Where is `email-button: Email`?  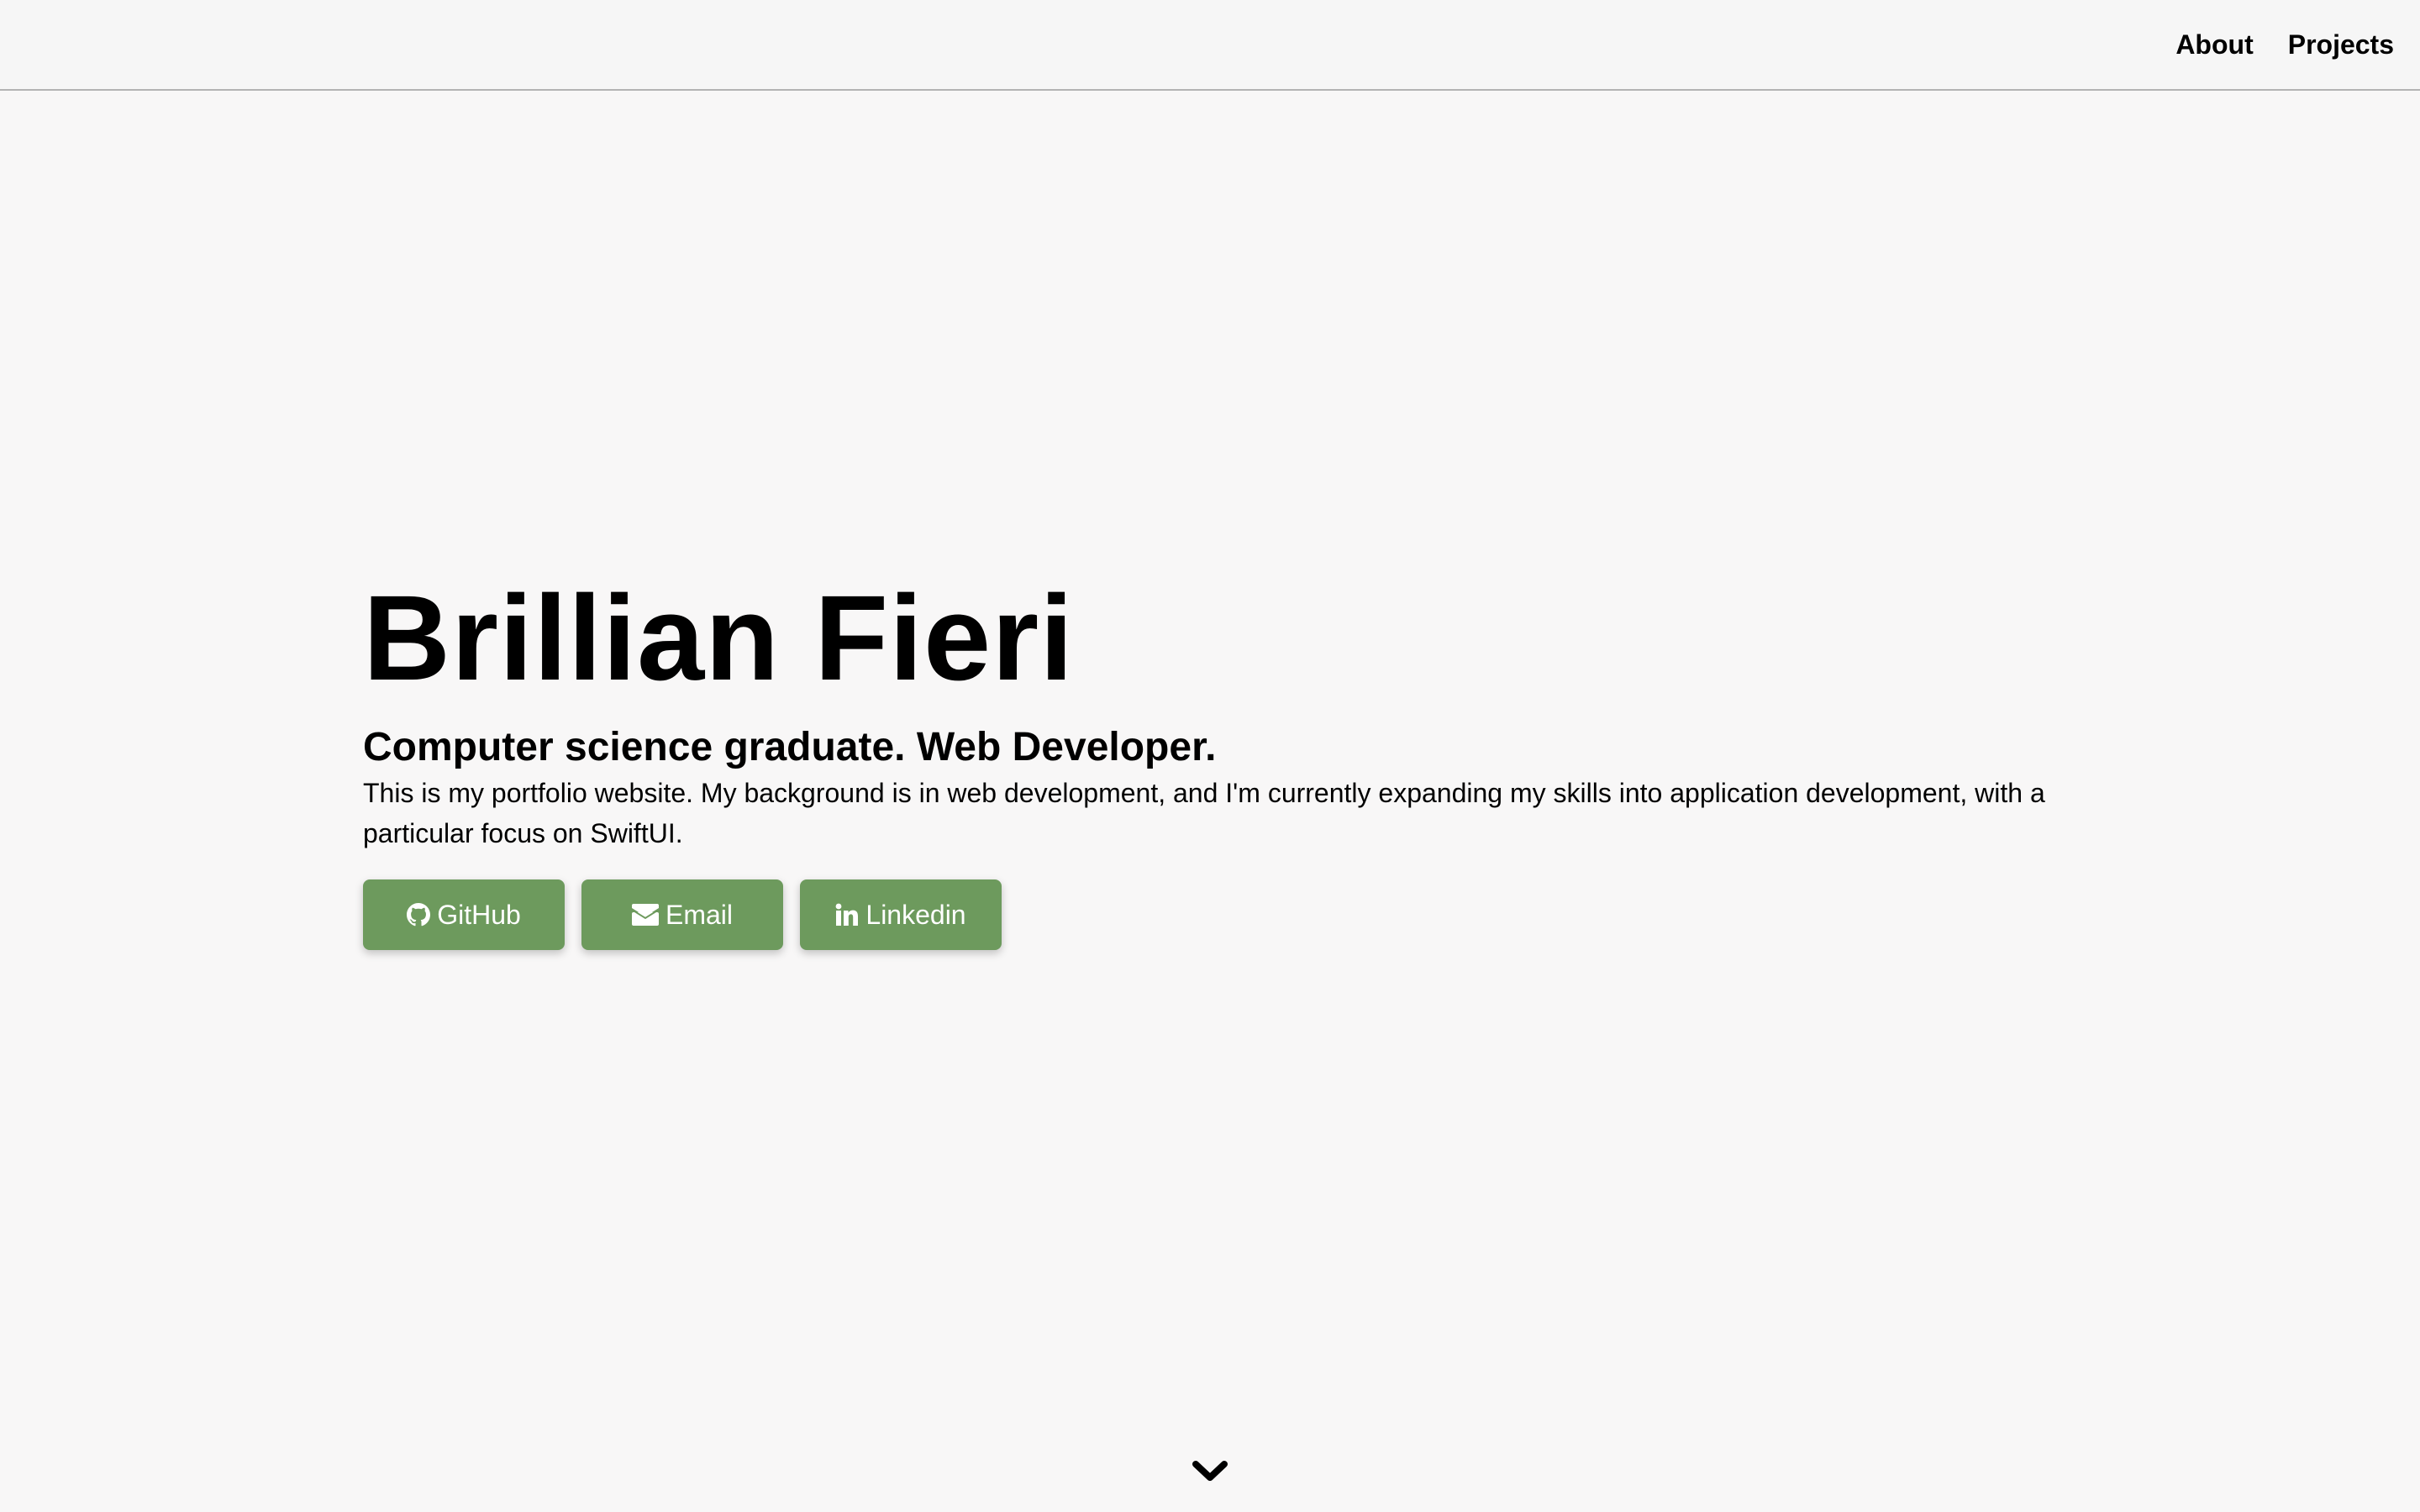
email-button: Email is located at coordinates (682, 914).